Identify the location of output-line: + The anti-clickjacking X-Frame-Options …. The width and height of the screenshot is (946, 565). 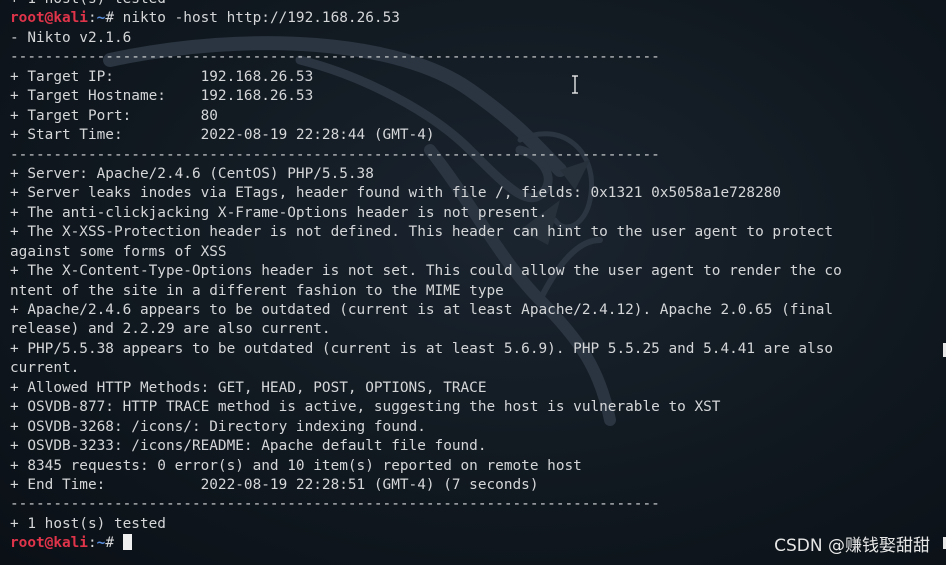
(279, 212).